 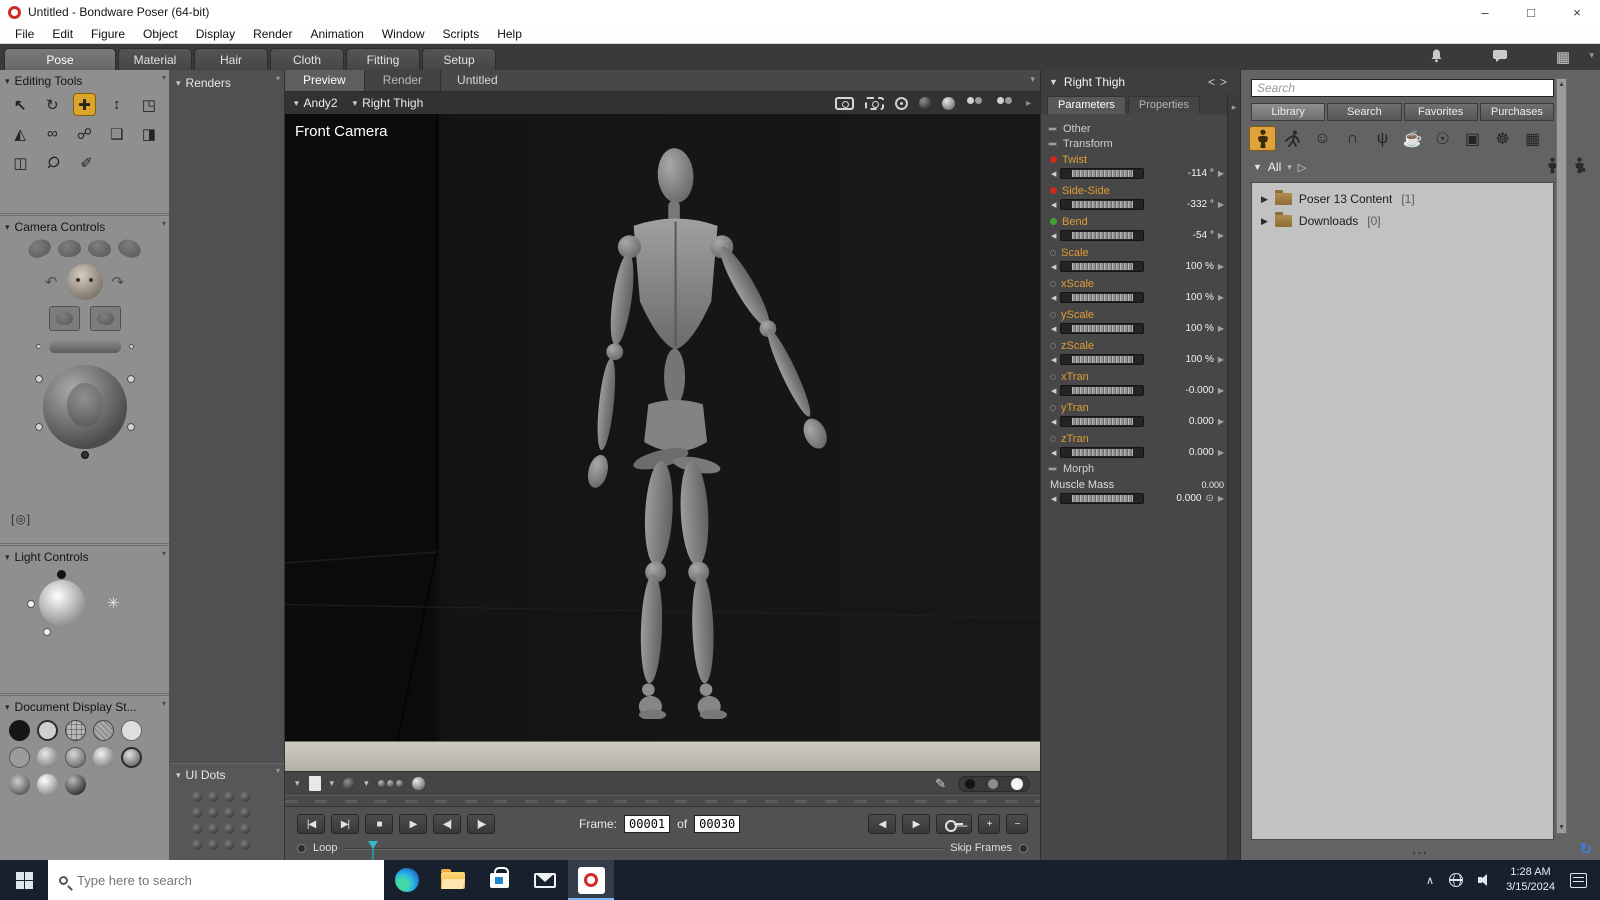 What do you see at coordinates (481, 824) in the screenshot?
I see `step-forward-button: |▶` at bounding box center [481, 824].